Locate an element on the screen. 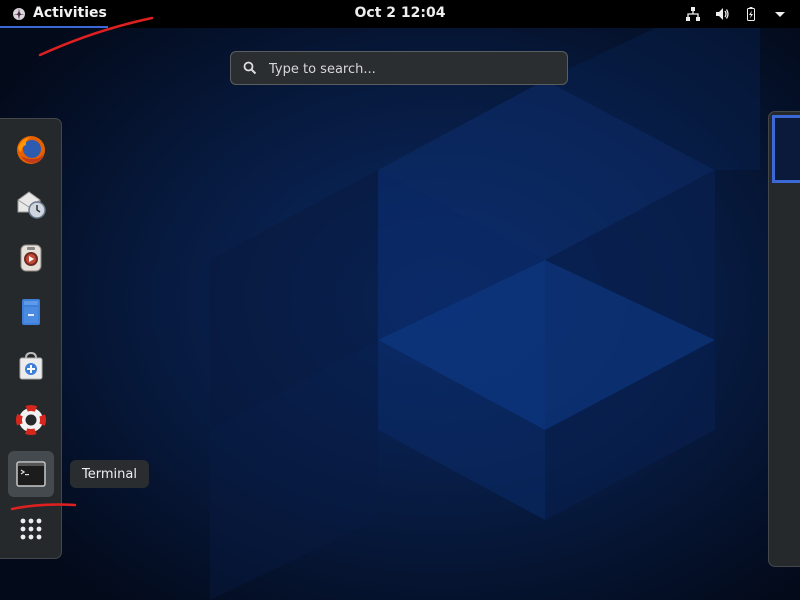 This screenshot has height=600, width=800. dash-item-evolution is located at coordinates (31, 204).